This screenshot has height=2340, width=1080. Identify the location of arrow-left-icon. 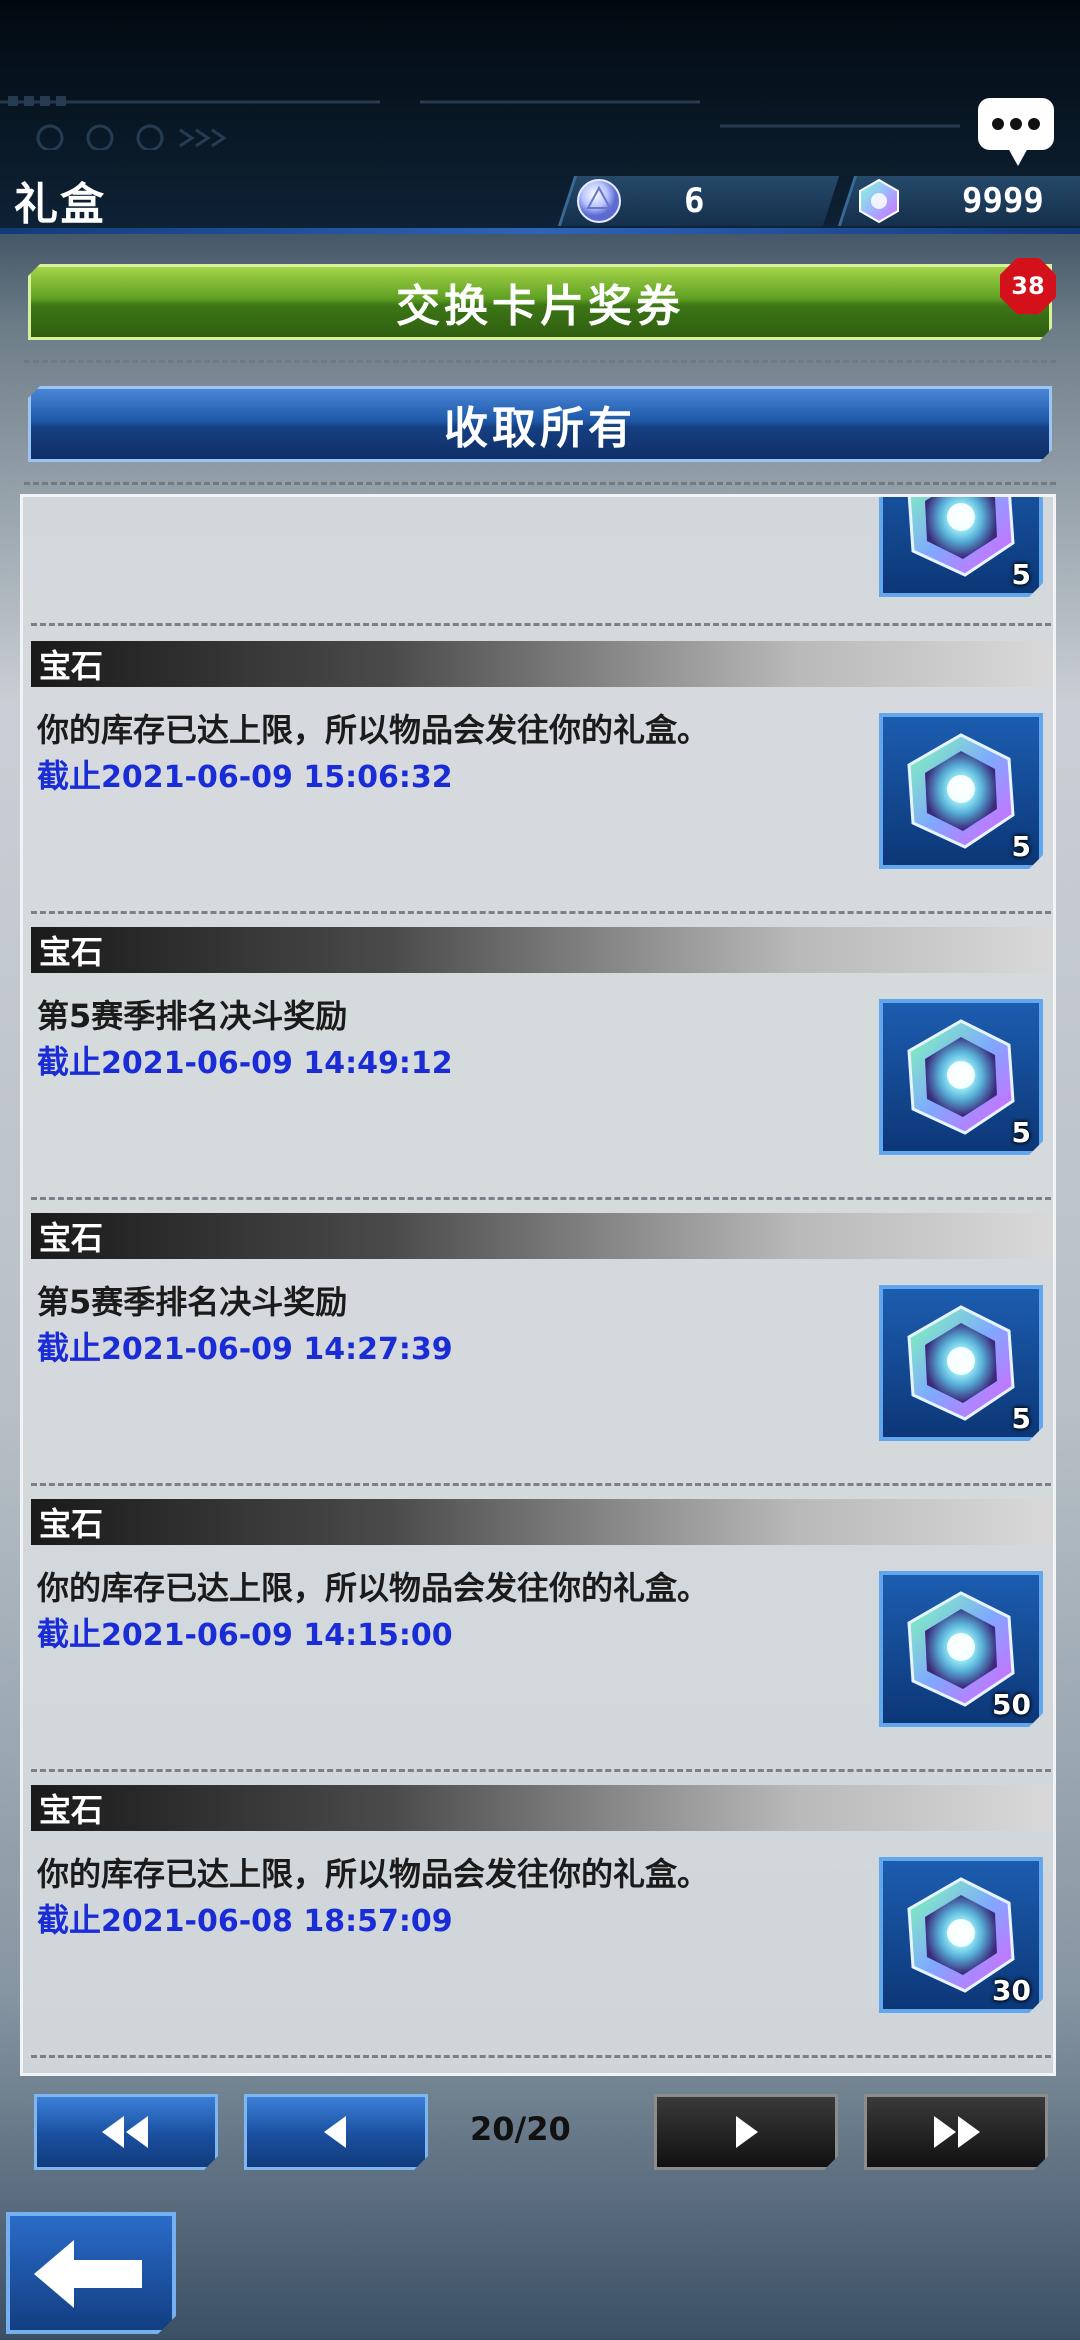
(90, 2274).